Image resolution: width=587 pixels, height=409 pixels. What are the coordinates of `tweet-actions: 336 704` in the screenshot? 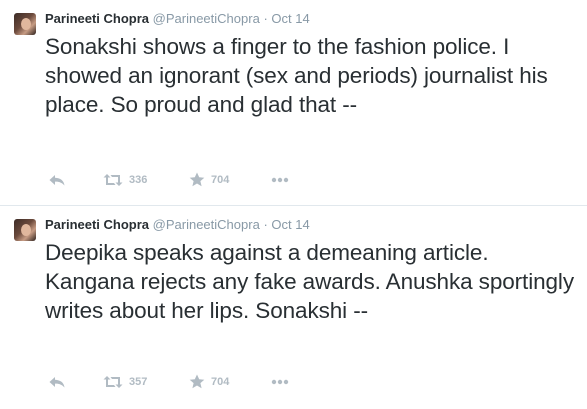 It's located at (168, 179).